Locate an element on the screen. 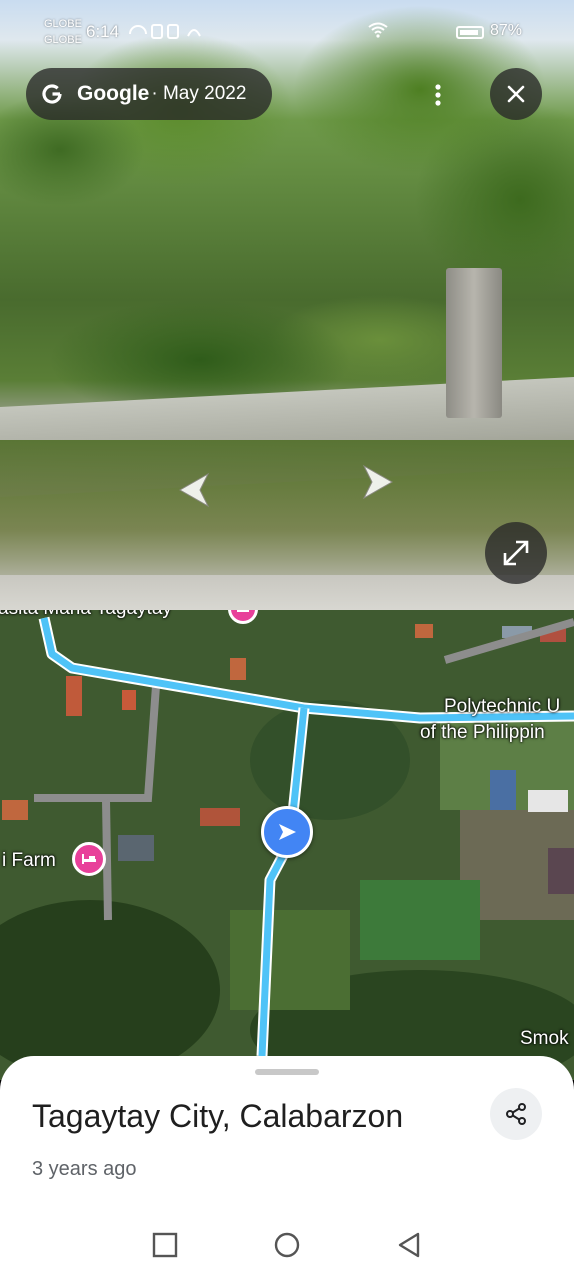 This screenshot has height=1280, width=574. more-options-button is located at coordinates (438, 95).